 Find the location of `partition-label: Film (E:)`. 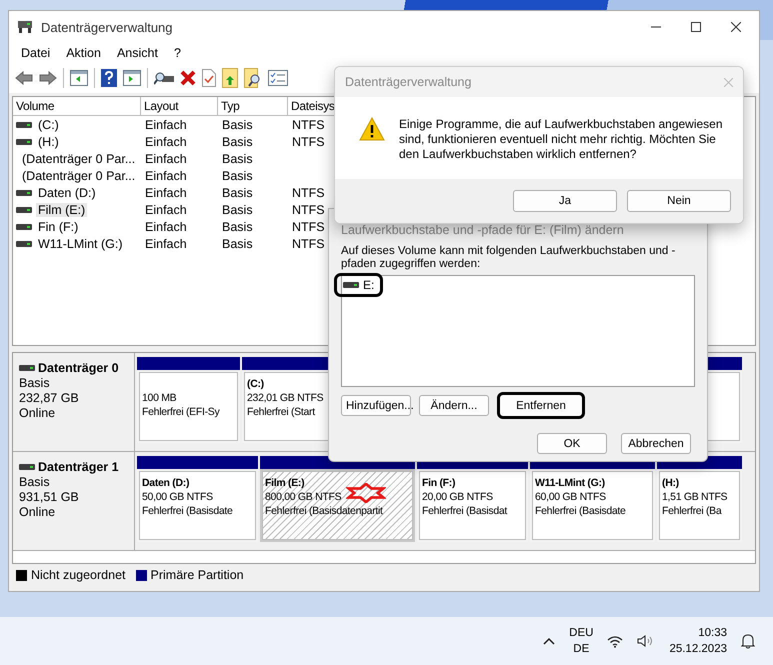

partition-label: Film (E:) is located at coordinates (285, 483).